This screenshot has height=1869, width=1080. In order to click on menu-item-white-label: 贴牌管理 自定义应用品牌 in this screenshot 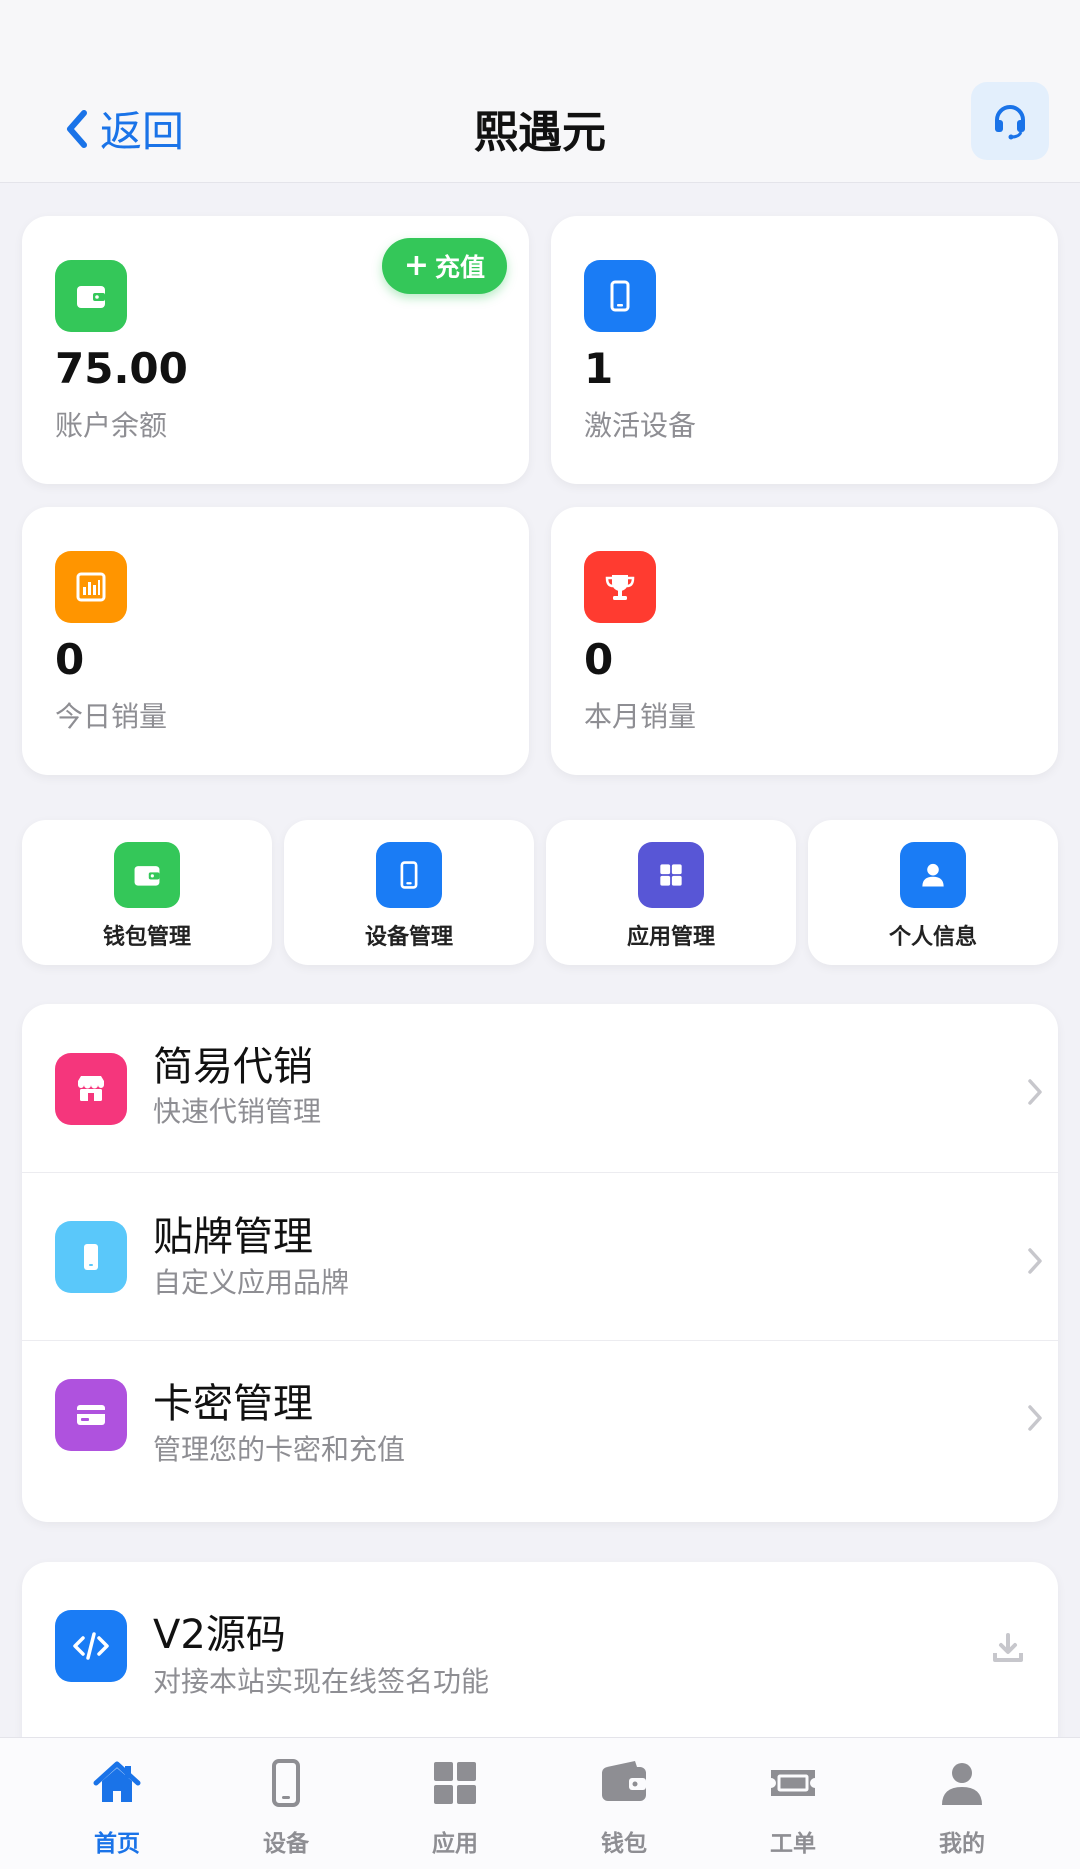, I will do `click(540, 1257)`.